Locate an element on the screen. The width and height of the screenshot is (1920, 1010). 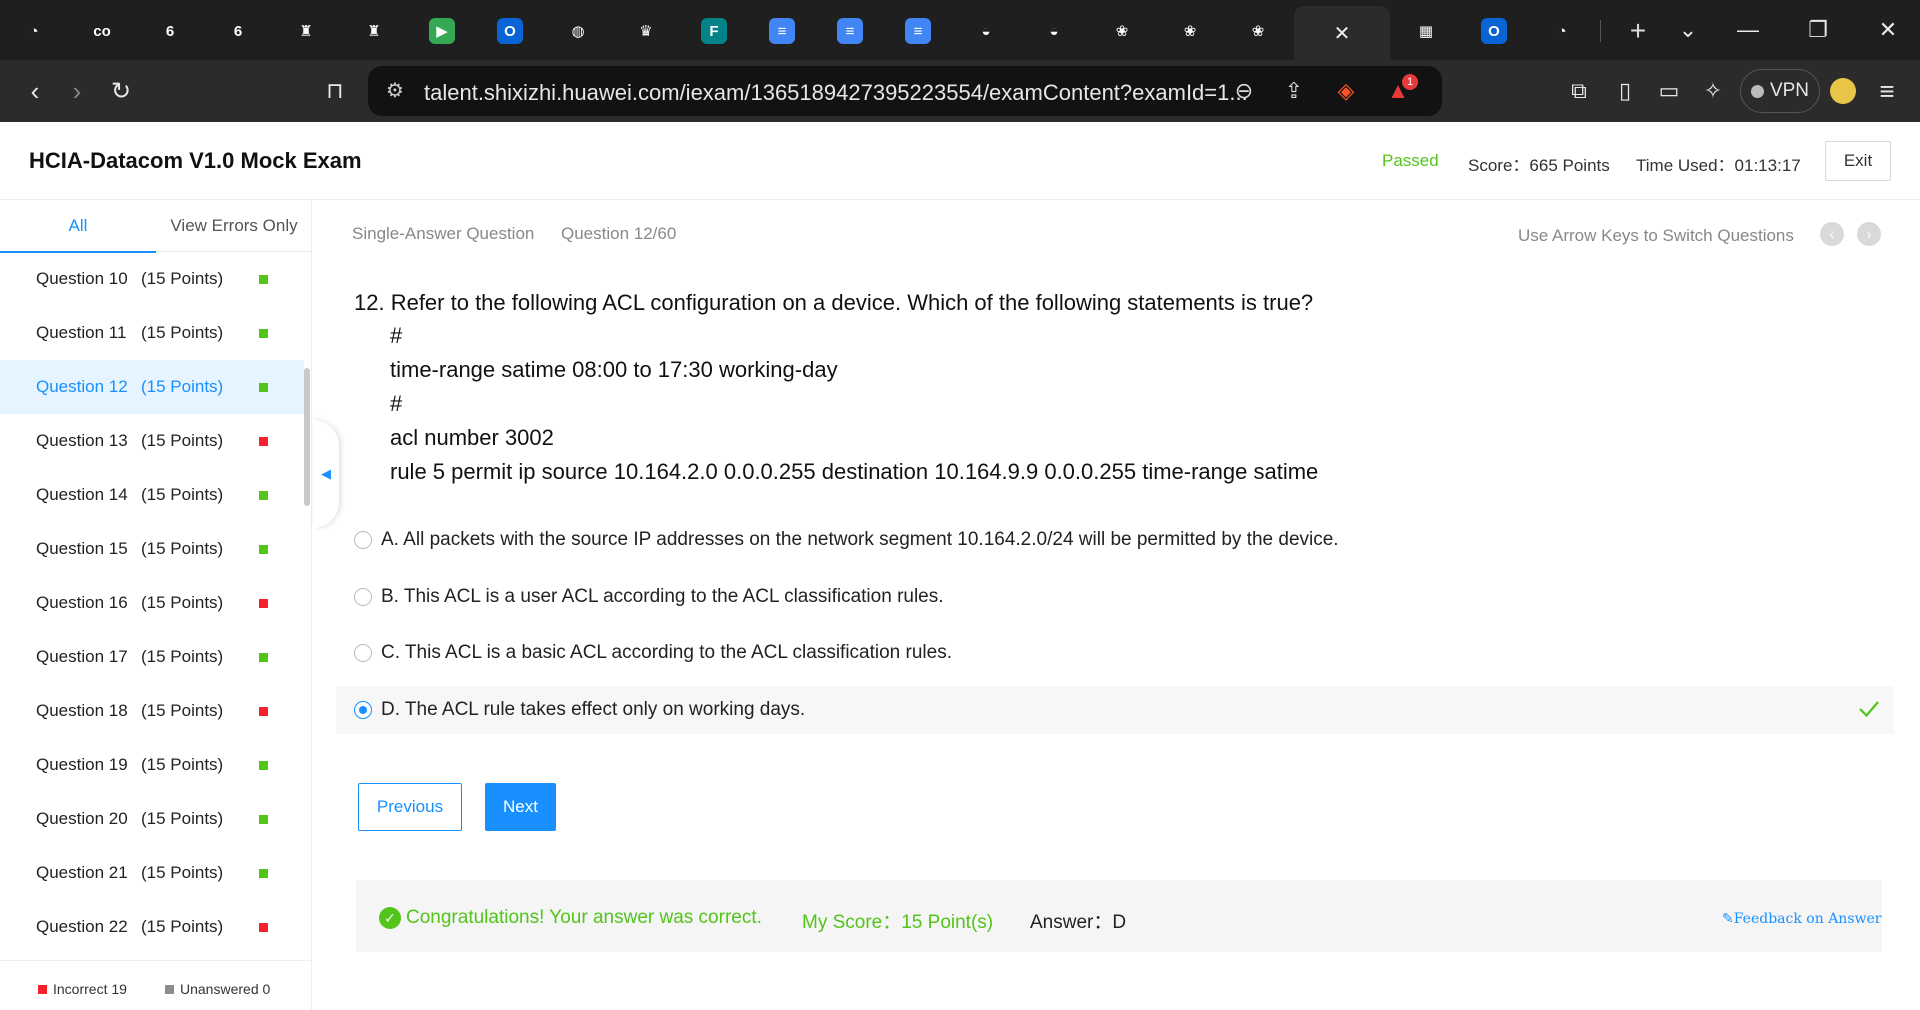
question-list-item: Question 21 (15 Points) is located at coordinates (152, 873).